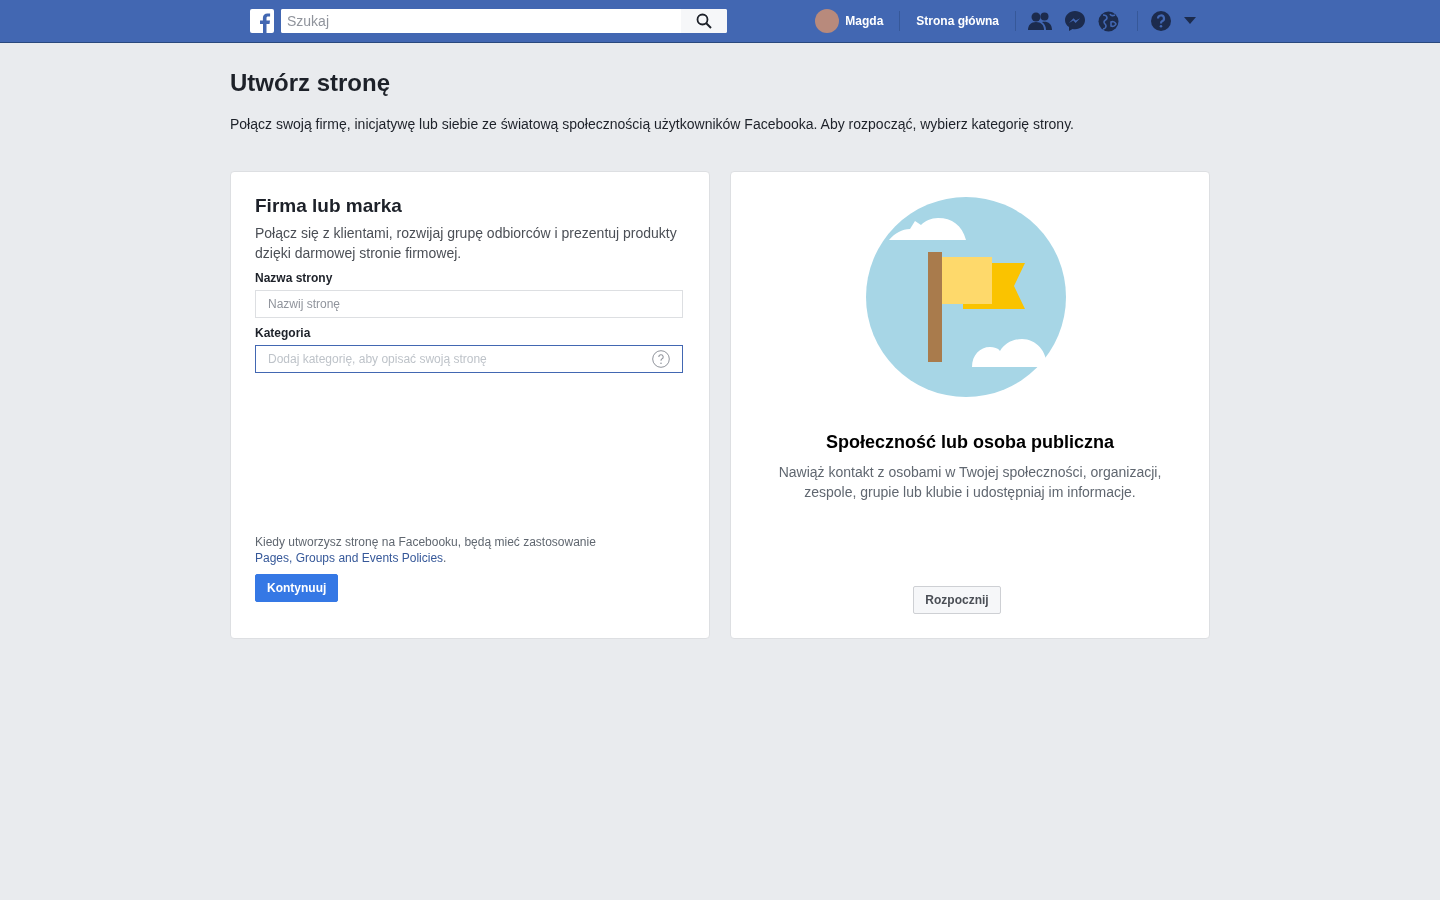 Image resolution: width=1440 pixels, height=900 pixels. What do you see at coordinates (957, 600) in the screenshot?
I see `start-button: Rozpocznij` at bounding box center [957, 600].